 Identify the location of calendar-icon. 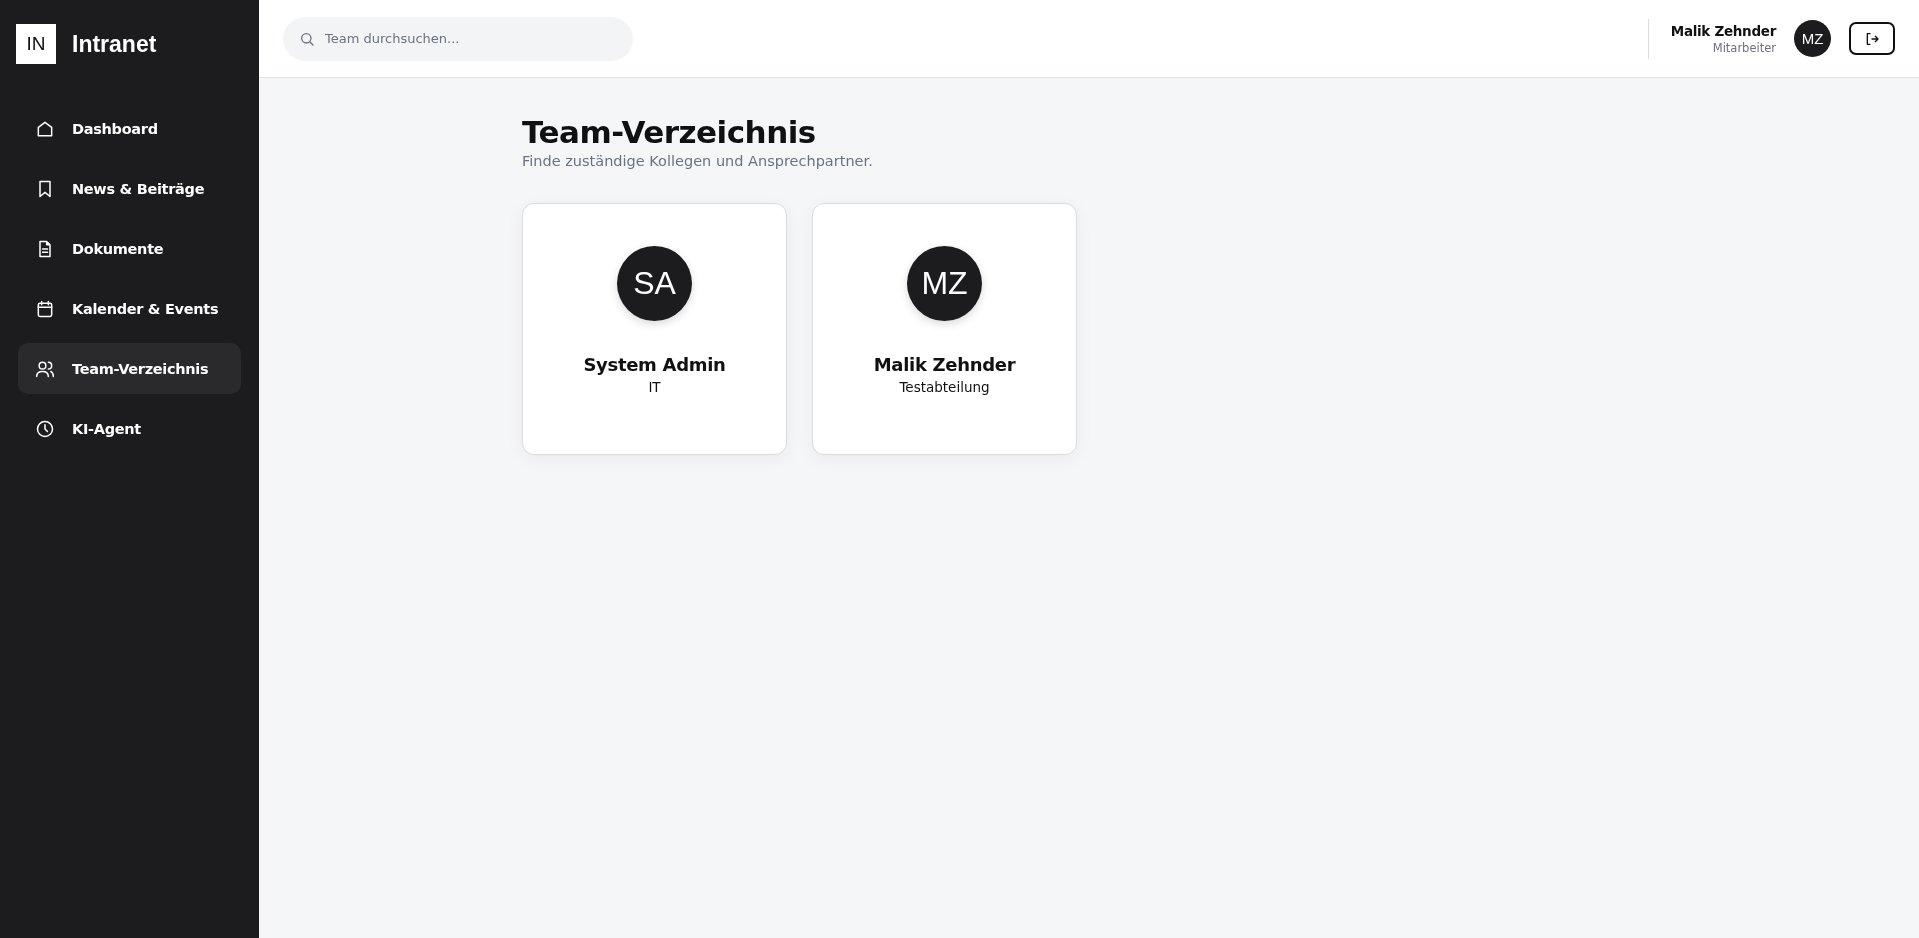
(45, 308).